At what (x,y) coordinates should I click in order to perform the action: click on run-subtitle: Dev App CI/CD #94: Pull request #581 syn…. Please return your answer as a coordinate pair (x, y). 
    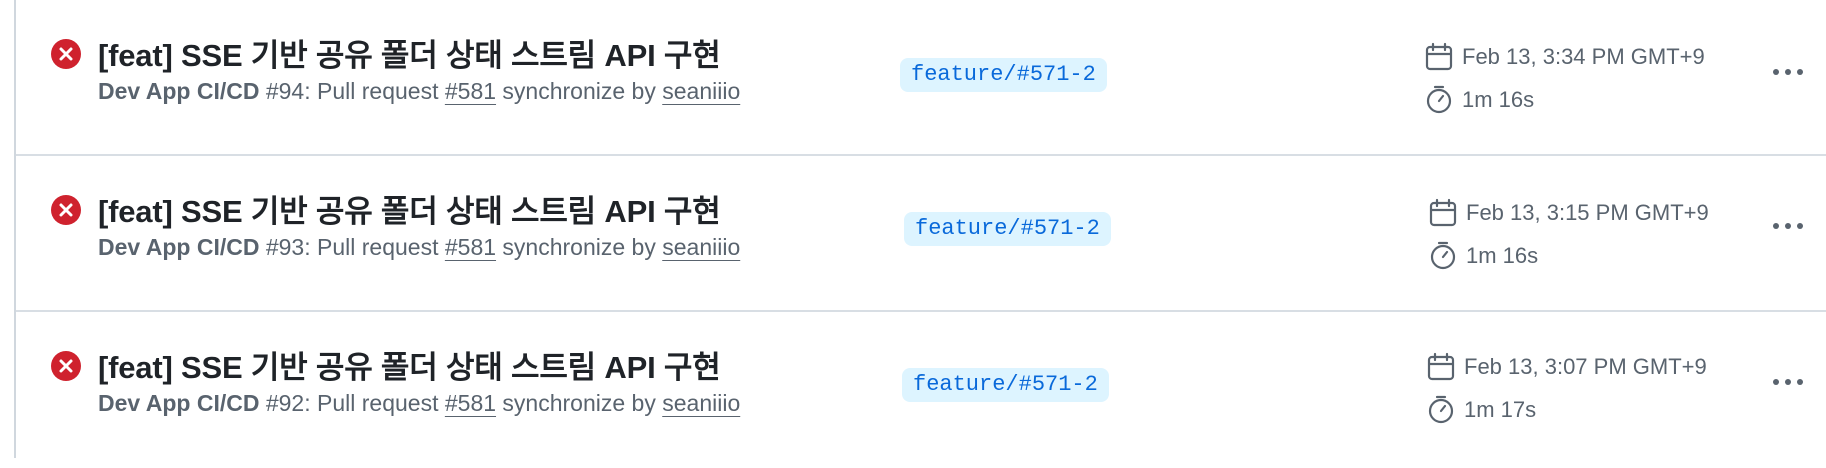
    Looking at the image, I should click on (419, 91).